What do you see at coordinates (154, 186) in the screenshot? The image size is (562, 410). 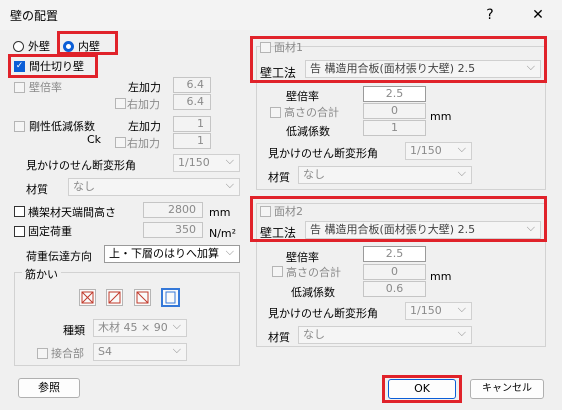 I see `material-select: なし` at bounding box center [154, 186].